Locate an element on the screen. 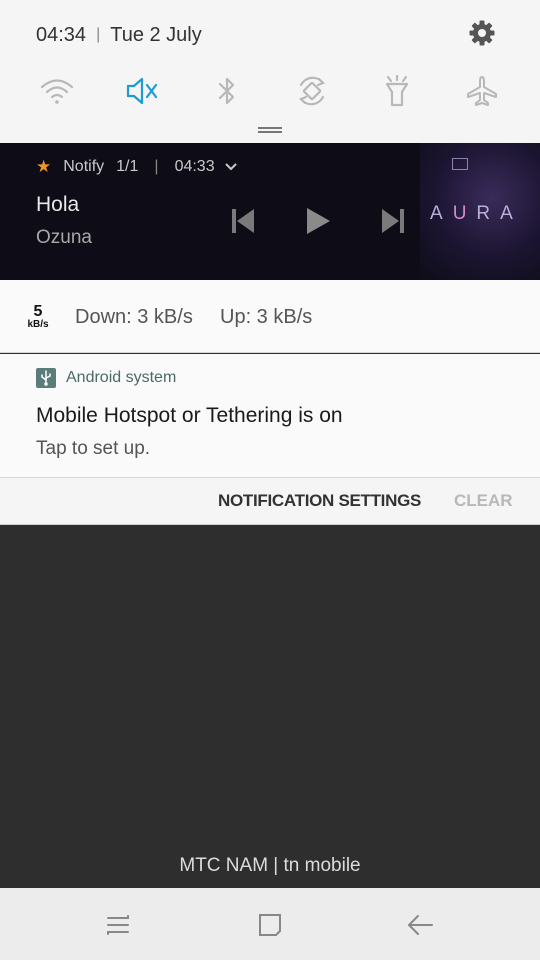  drag-handle is located at coordinates (270, 130).